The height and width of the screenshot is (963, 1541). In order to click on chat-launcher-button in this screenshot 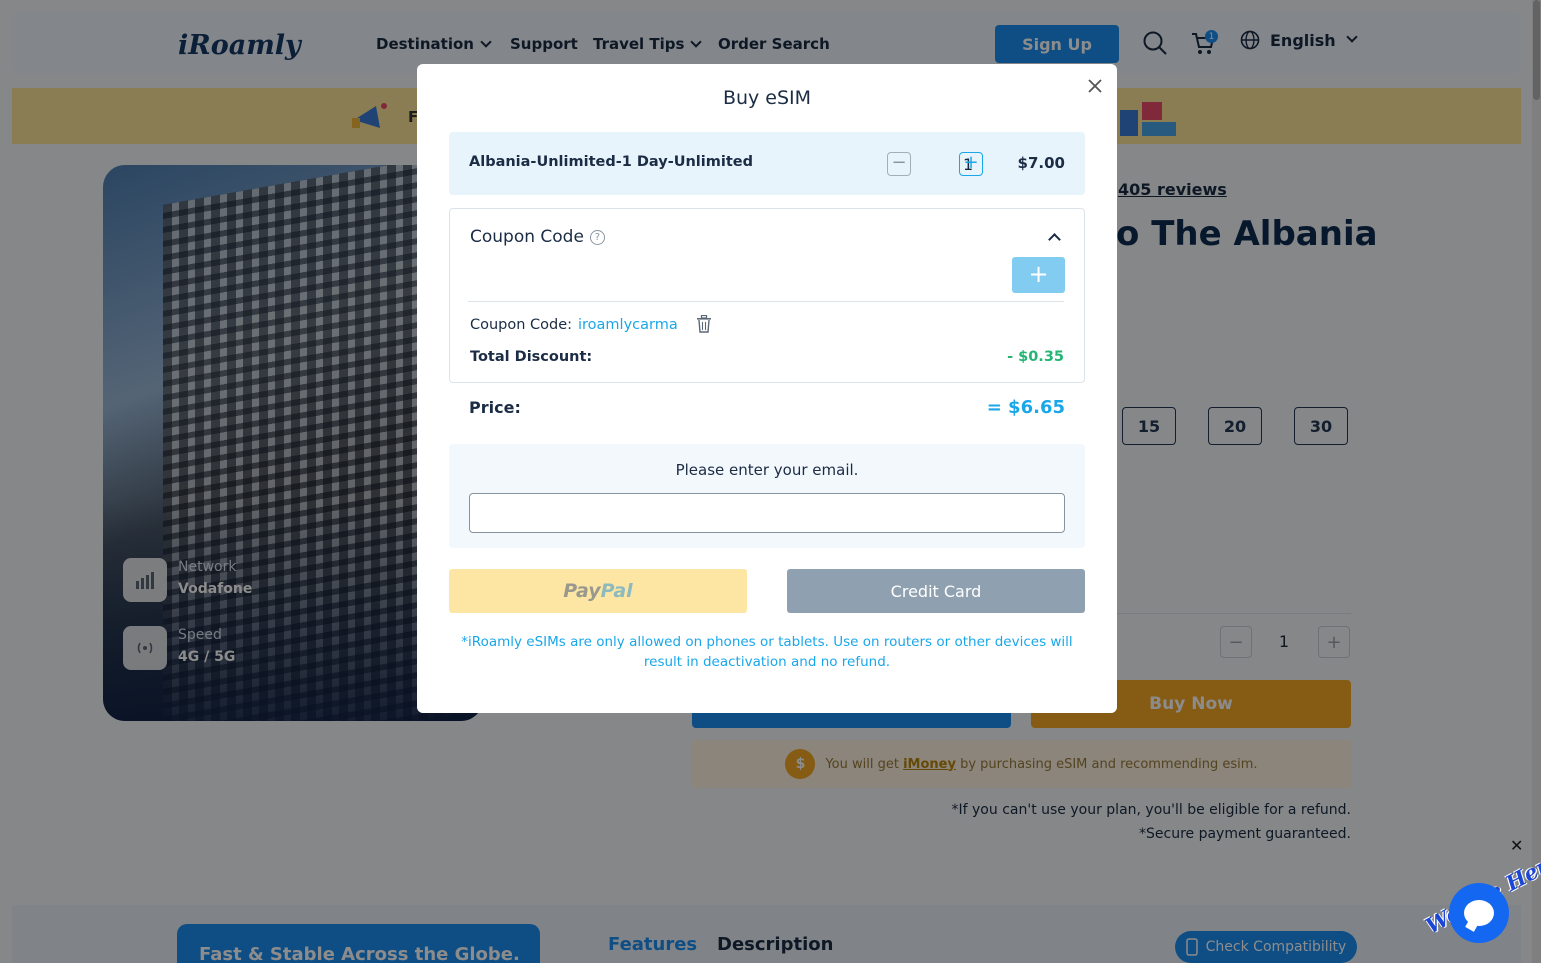, I will do `click(1479, 913)`.